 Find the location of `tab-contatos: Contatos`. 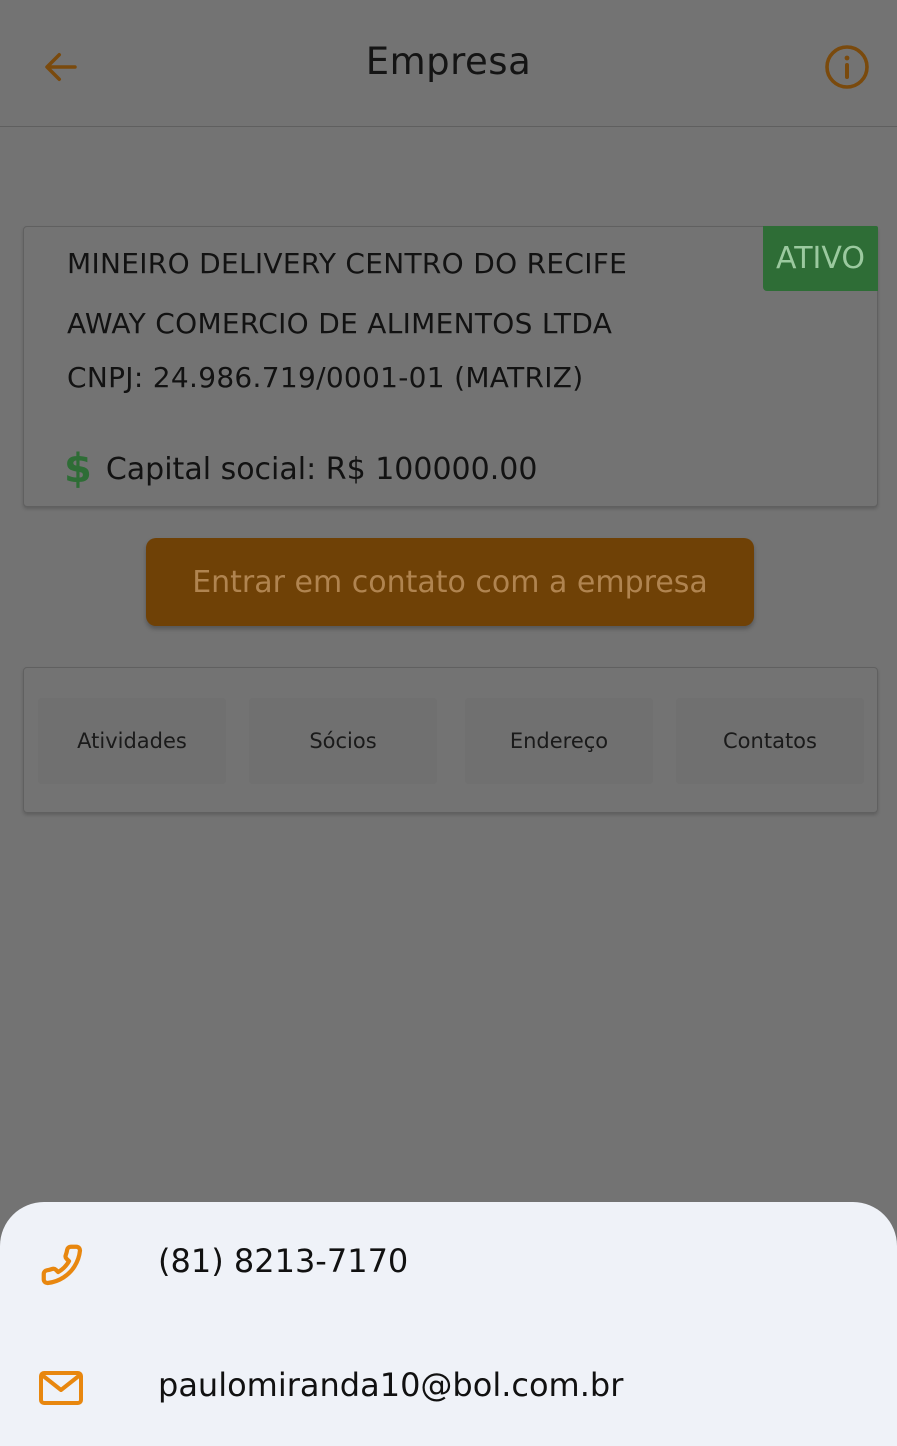

tab-contatos: Contatos is located at coordinates (770, 741).